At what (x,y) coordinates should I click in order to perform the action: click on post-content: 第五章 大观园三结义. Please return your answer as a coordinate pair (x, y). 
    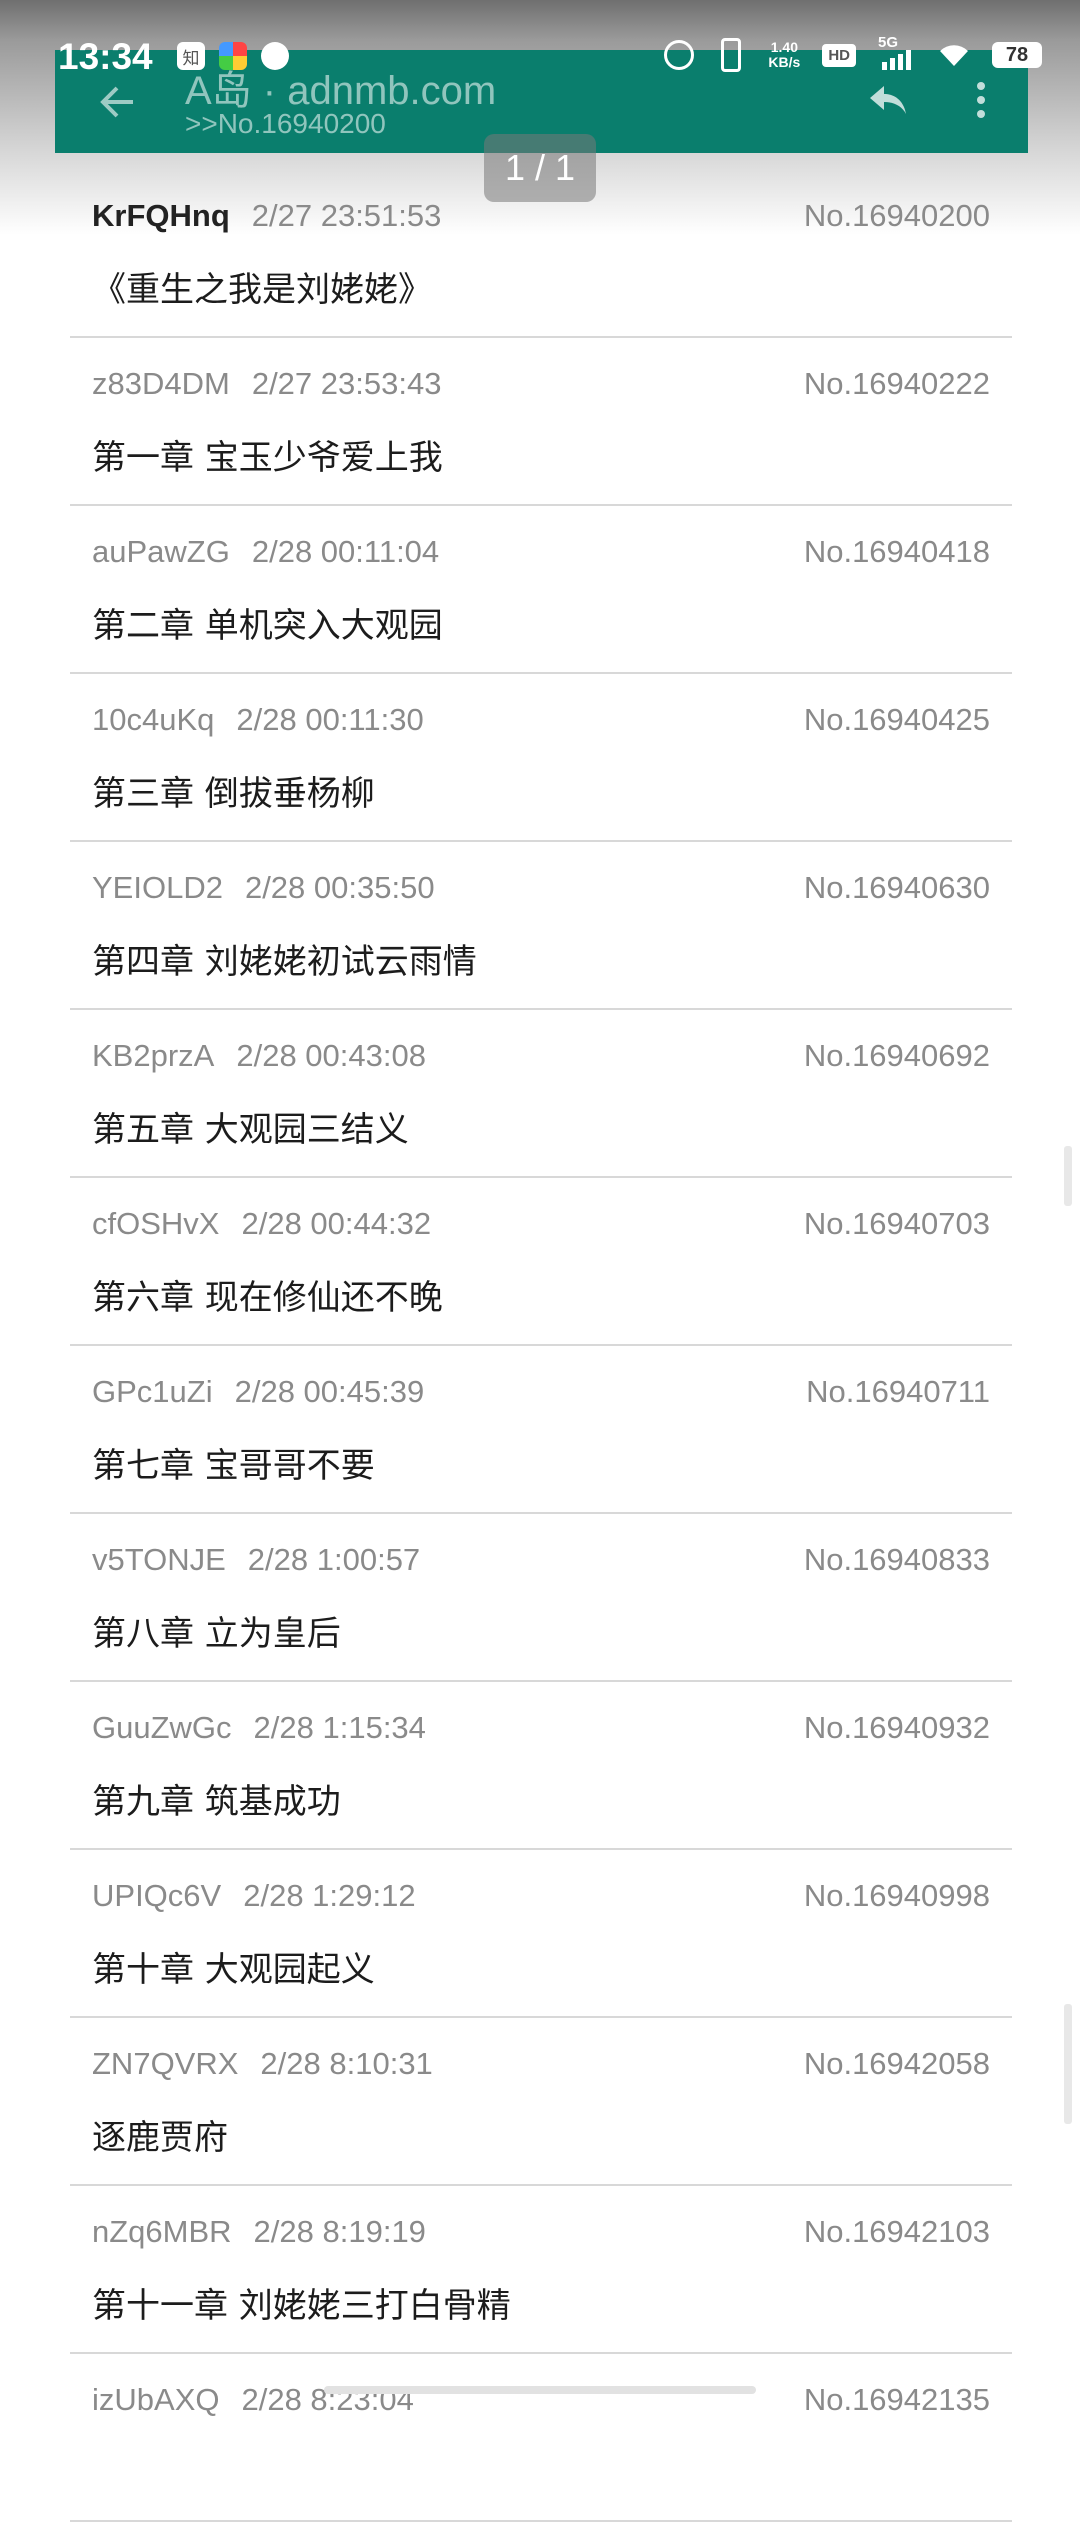
    Looking at the image, I should click on (250, 1130).